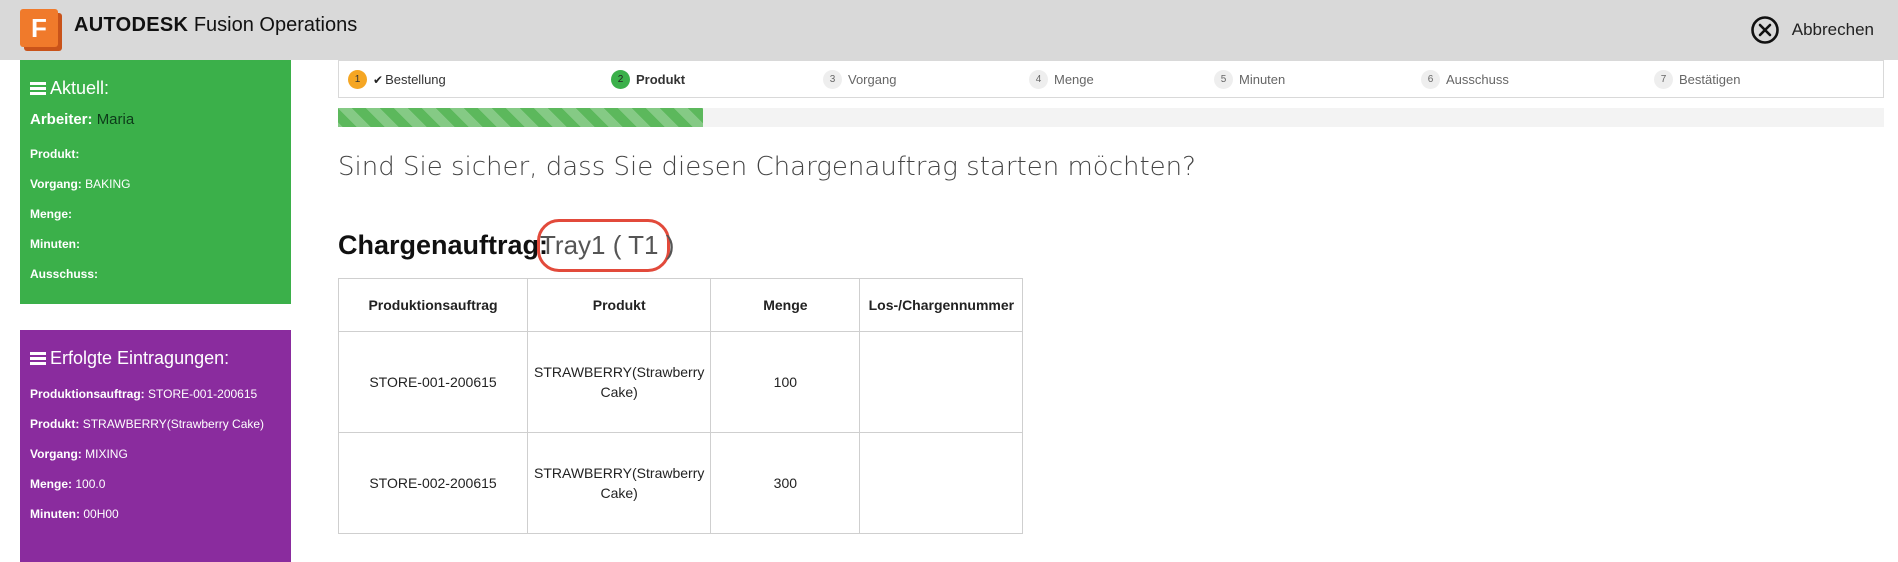 The width and height of the screenshot is (1898, 562). What do you see at coordinates (1262, 79) in the screenshot?
I see `step-label: Minuten` at bounding box center [1262, 79].